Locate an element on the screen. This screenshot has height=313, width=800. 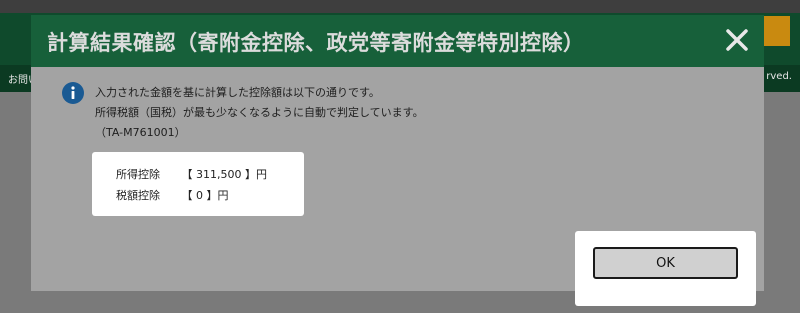
background-right-text: rved. is located at coordinates (779, 76).